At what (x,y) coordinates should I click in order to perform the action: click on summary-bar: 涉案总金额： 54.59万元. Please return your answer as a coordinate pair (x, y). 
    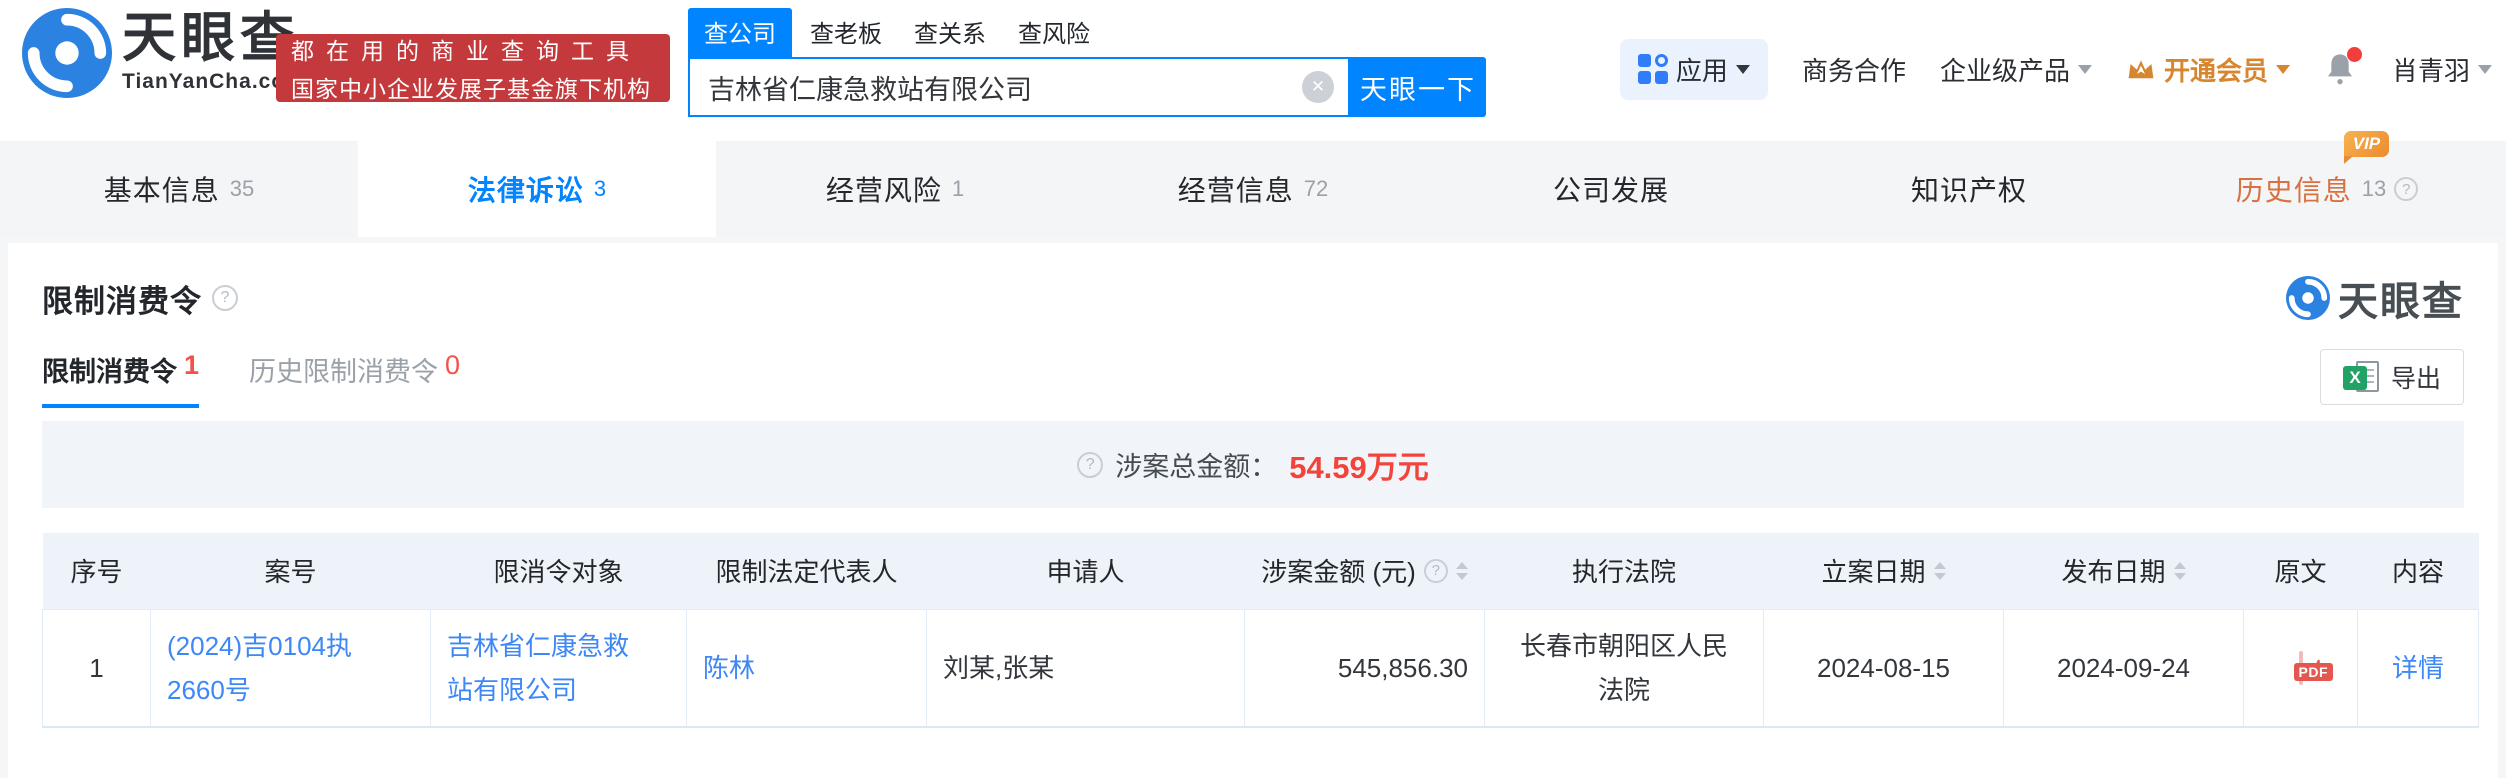
    Looking at the image, I should click on (1253, 464).